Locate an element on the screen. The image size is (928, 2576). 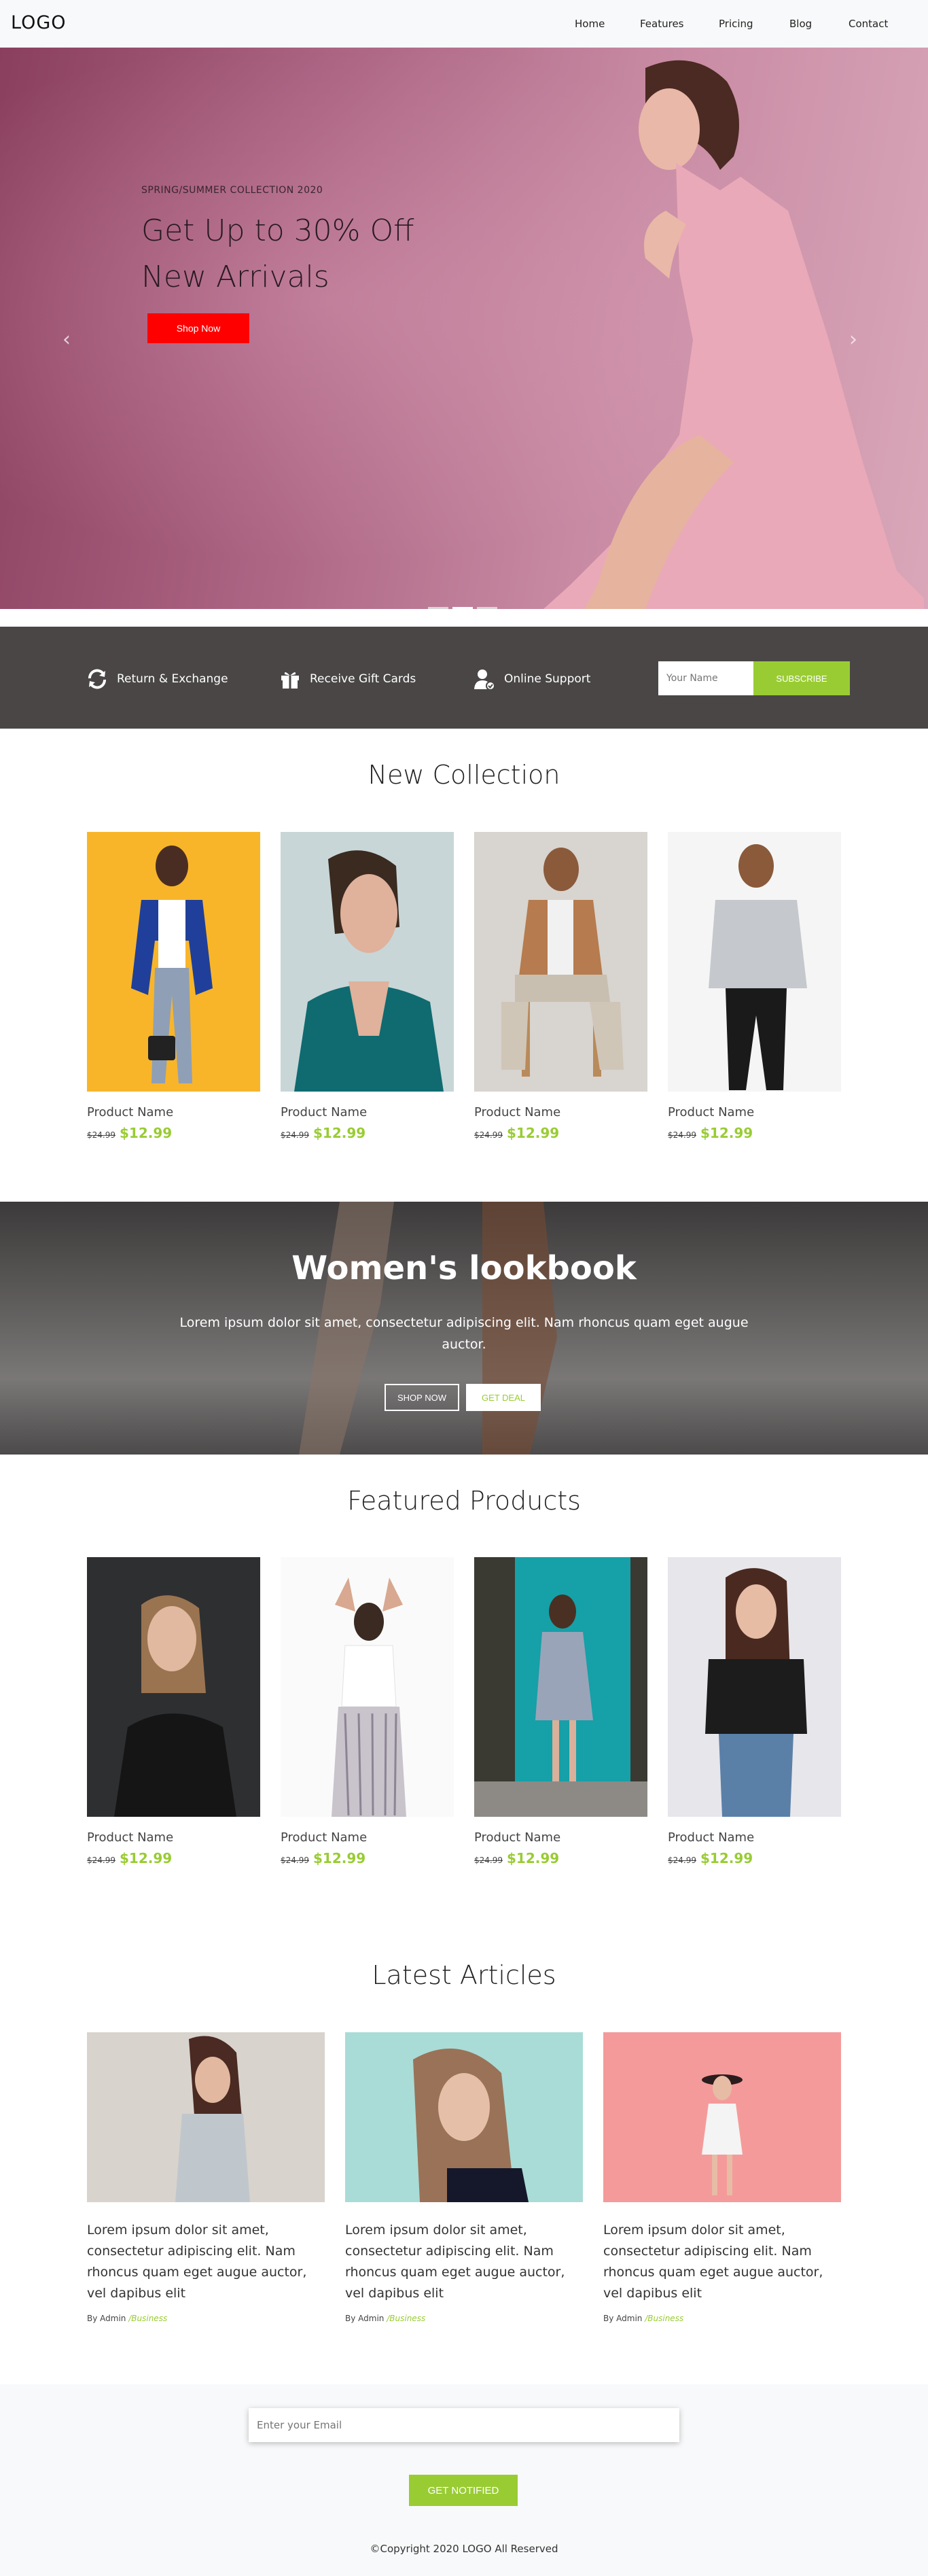
refresh-icon is located at coordinates (97, 679).